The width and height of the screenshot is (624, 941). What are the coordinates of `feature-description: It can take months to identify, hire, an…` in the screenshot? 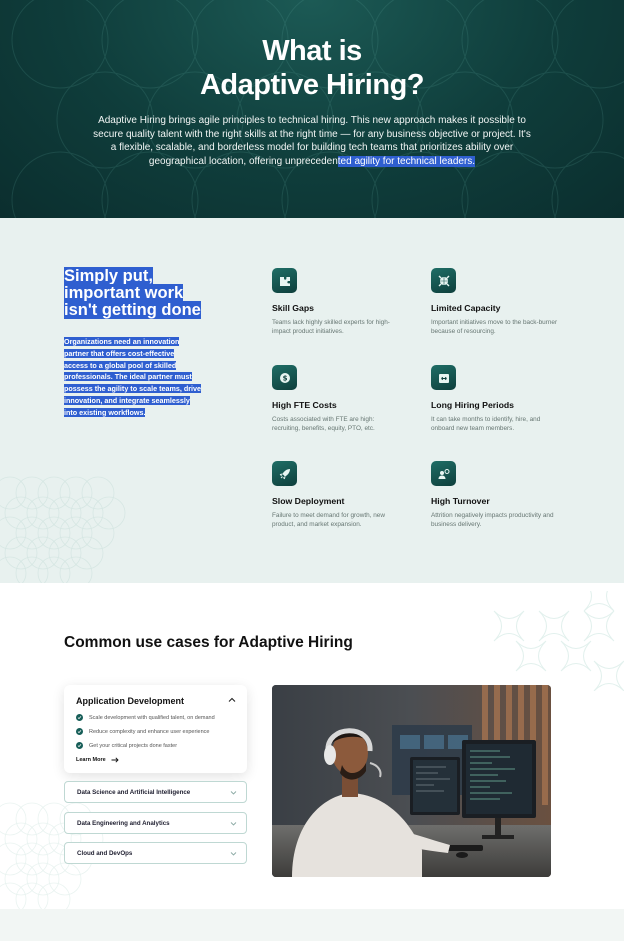 It's located at (486, 424).